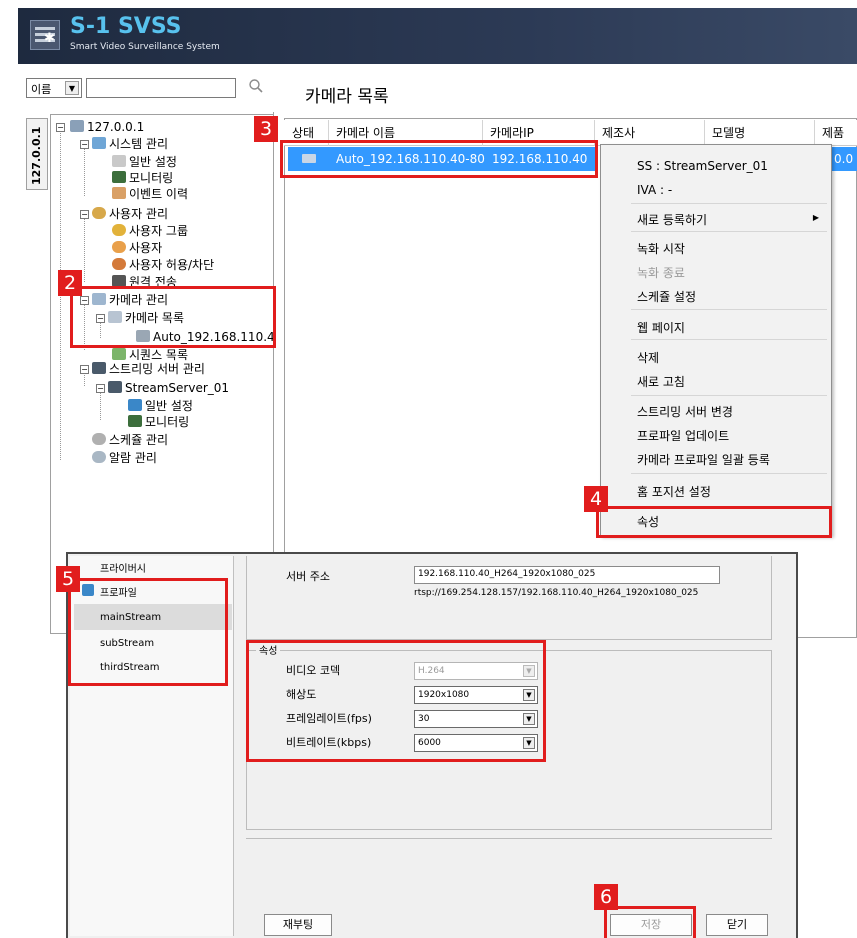 The width and height of the screenshot is (857, 938). Describe the element at coordinates (672, 219) in the screenshot. I see `menu-item-new-register: 새로 등록하기` at that location.